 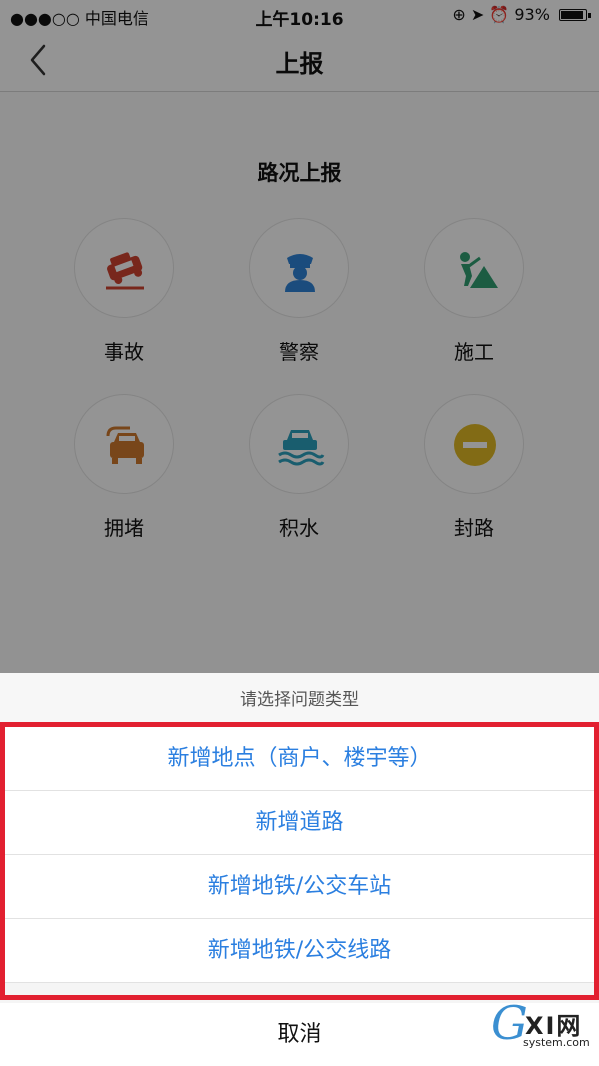 What do you see at coordinates (556, 1042) in the screenshot?
I see `watermark-domain: system.com` at bounding box center [556, 1042].